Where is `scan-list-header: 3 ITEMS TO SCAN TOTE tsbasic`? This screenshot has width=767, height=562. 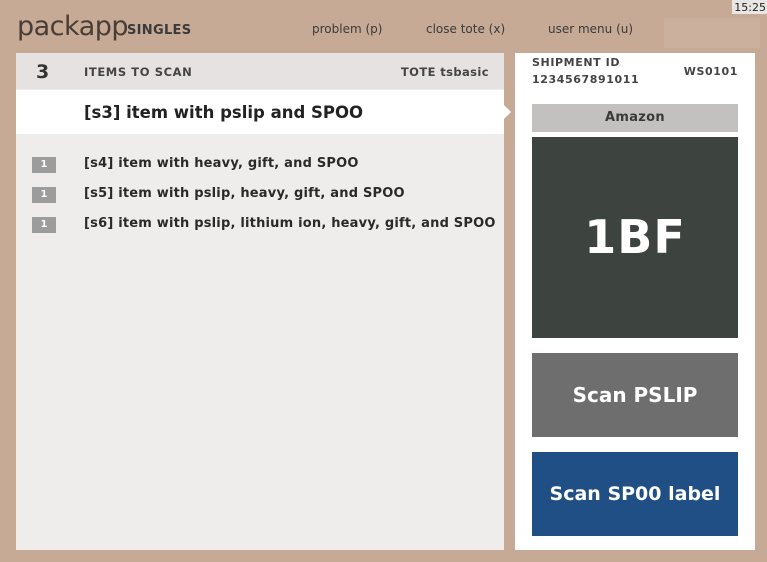
scan-list-header: 3 ITEMS TO SCAN TOTE tsbasic is located at coordinates (260, 71).